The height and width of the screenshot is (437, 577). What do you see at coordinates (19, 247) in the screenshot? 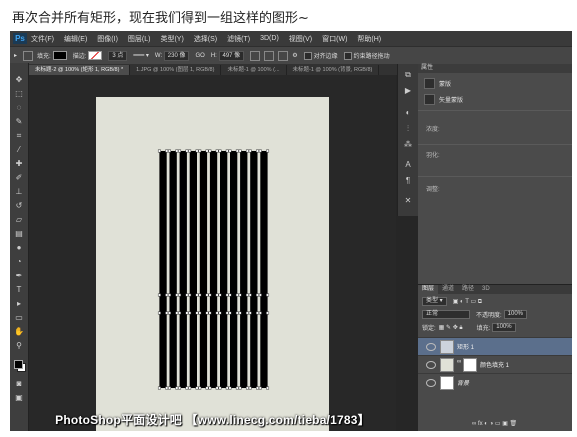
I see `blur-tool-icon: ●` at bounding box center [19, 247].